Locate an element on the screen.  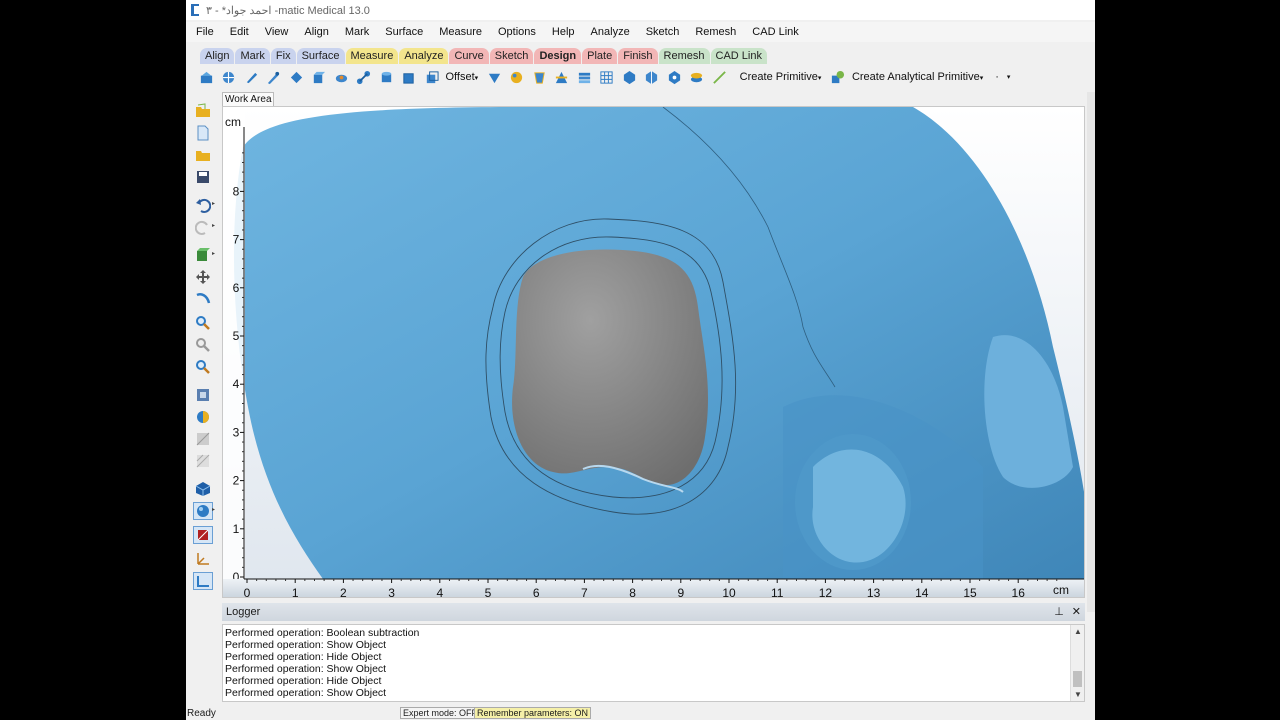
menu-cad-link: CAD Link is located at coordinates (775, 32).